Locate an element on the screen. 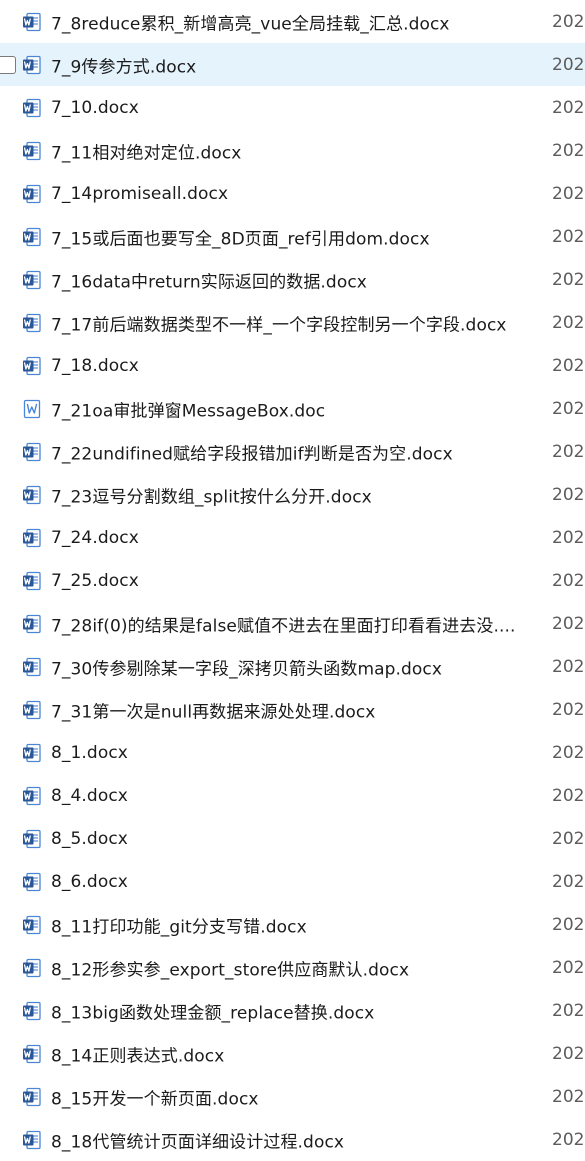 Image resolution: width=585 pixels, height=1161 pixels. file-row: 7_21oa审批弹窗MessageBox.doc 202 is located at coordinates (292, 408).